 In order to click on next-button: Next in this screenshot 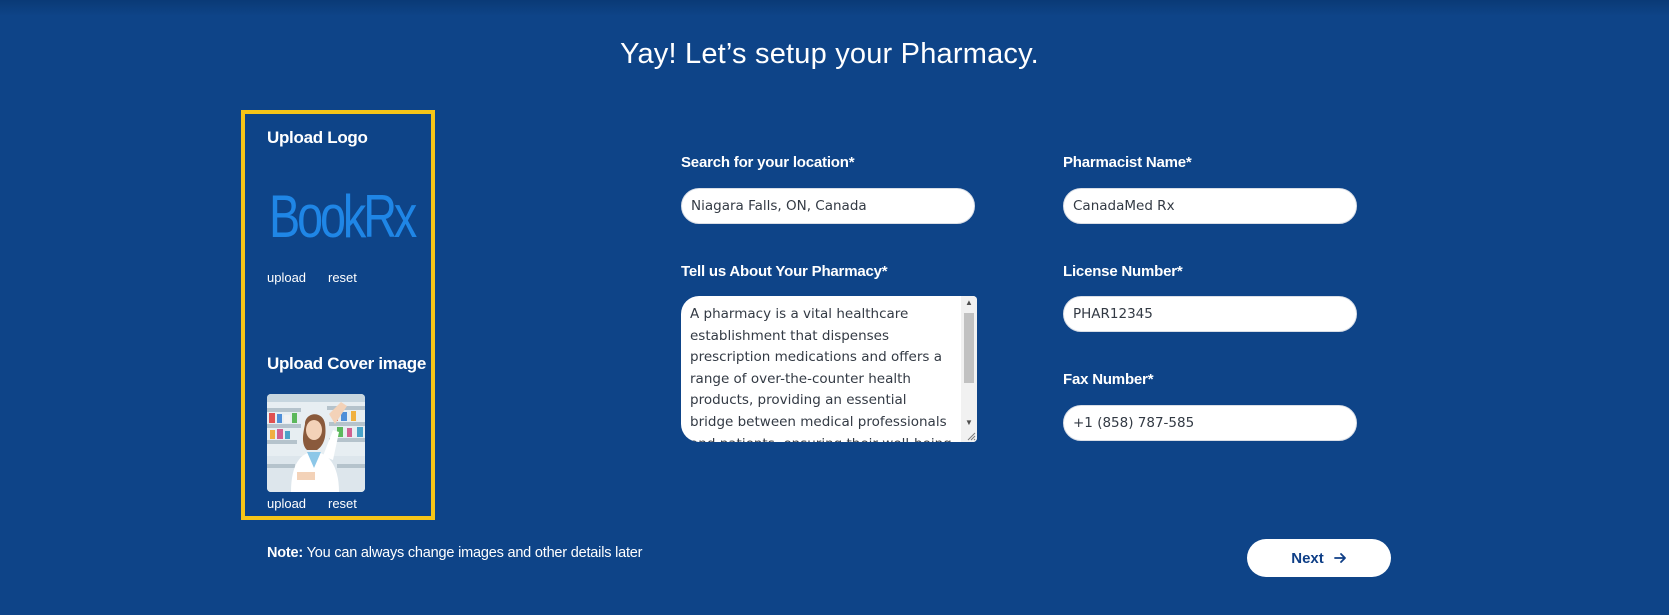, I will do `click(1319, 558)`.